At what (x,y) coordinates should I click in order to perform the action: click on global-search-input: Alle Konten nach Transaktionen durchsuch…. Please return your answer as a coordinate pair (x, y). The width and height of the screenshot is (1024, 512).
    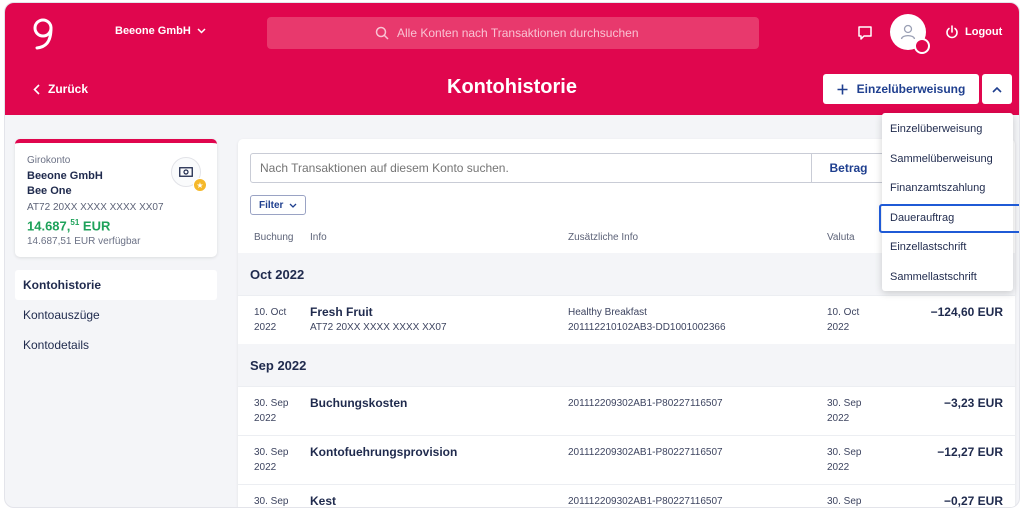
    Looking at the image, I should click on (513, 33).